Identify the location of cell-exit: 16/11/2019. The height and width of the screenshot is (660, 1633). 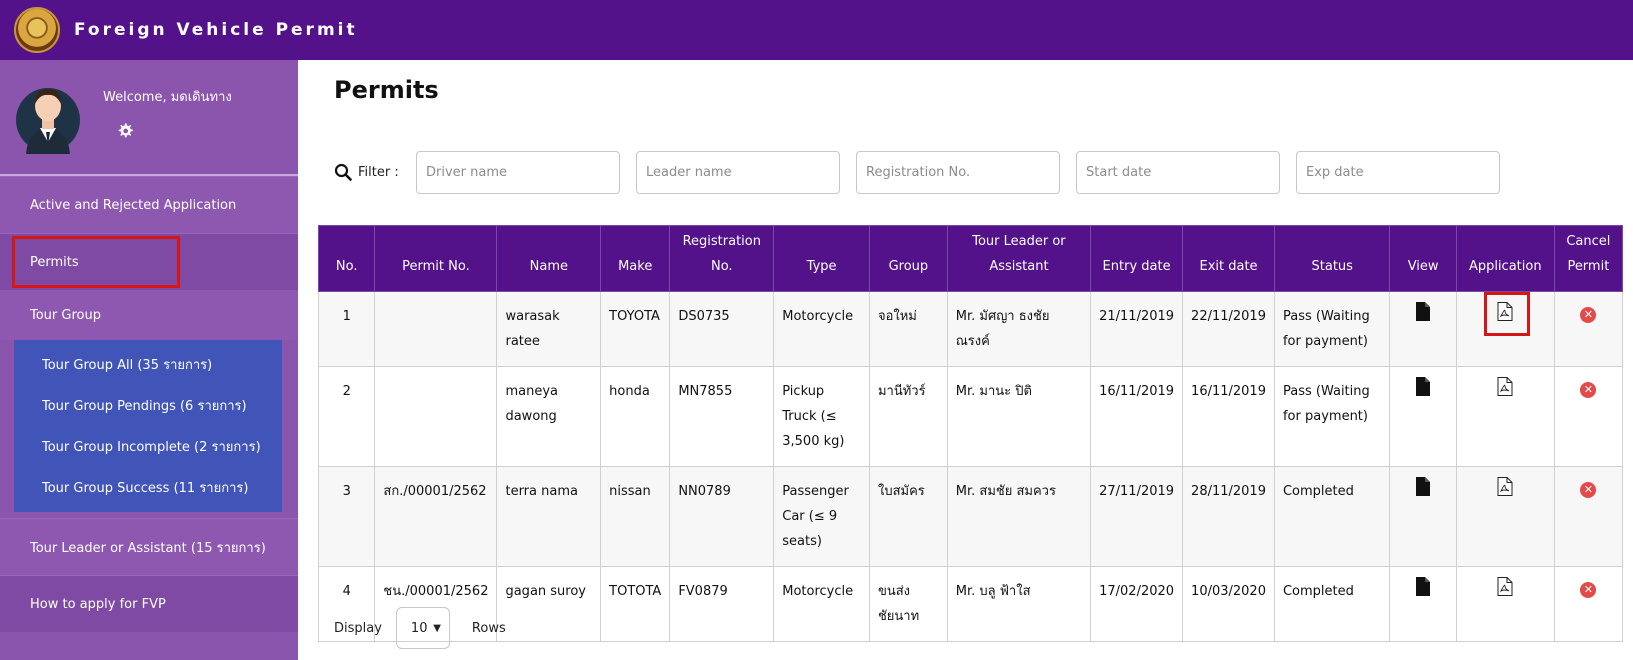
(1228, 416).